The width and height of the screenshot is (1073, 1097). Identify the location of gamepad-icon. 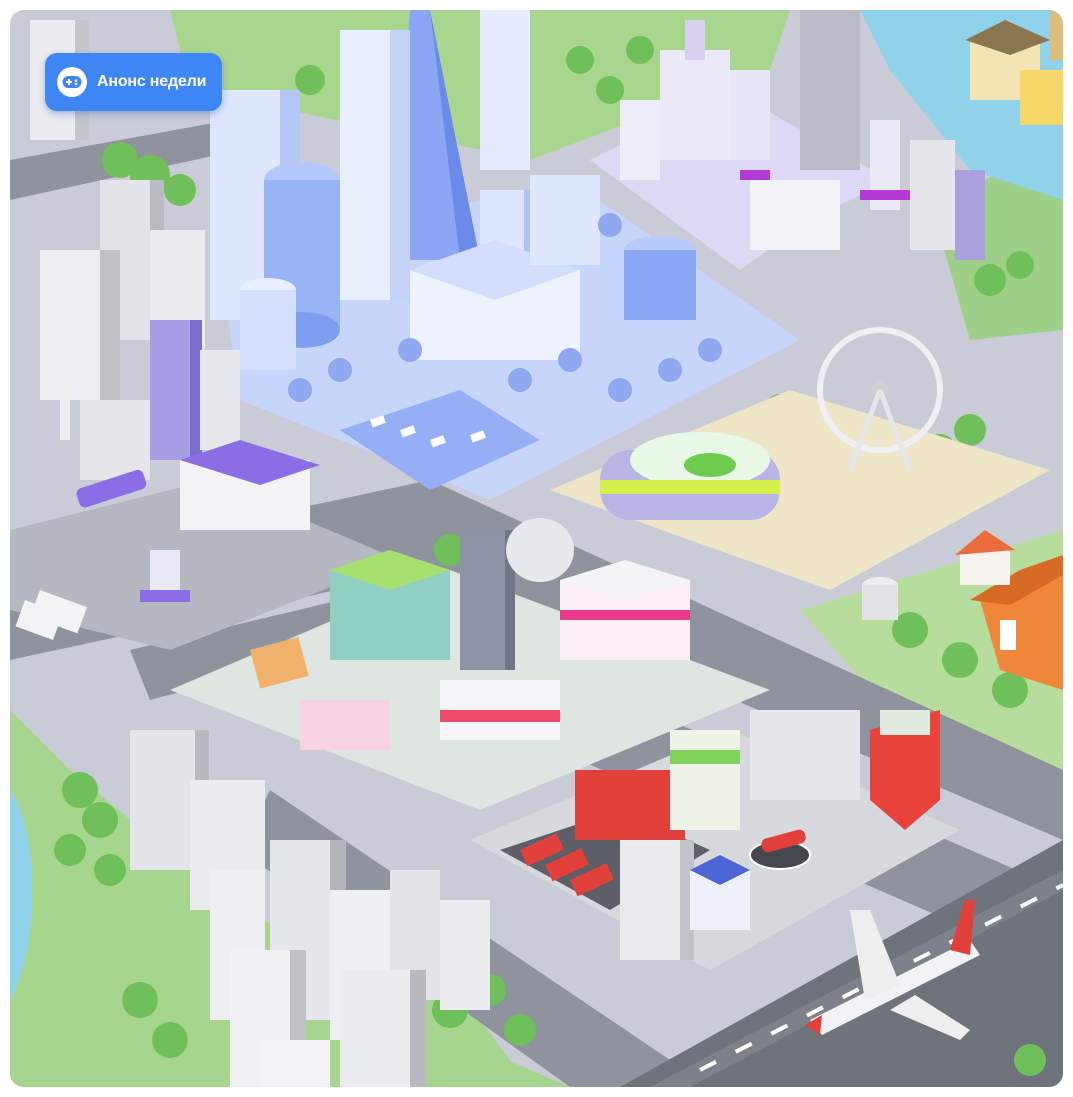
(72, 82).